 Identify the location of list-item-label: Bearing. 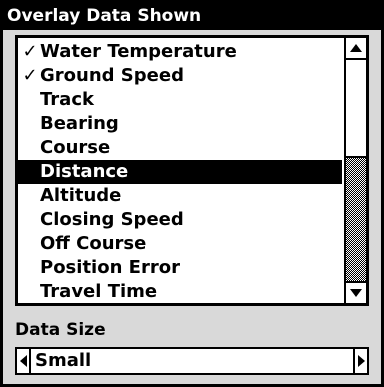
(79, 123).